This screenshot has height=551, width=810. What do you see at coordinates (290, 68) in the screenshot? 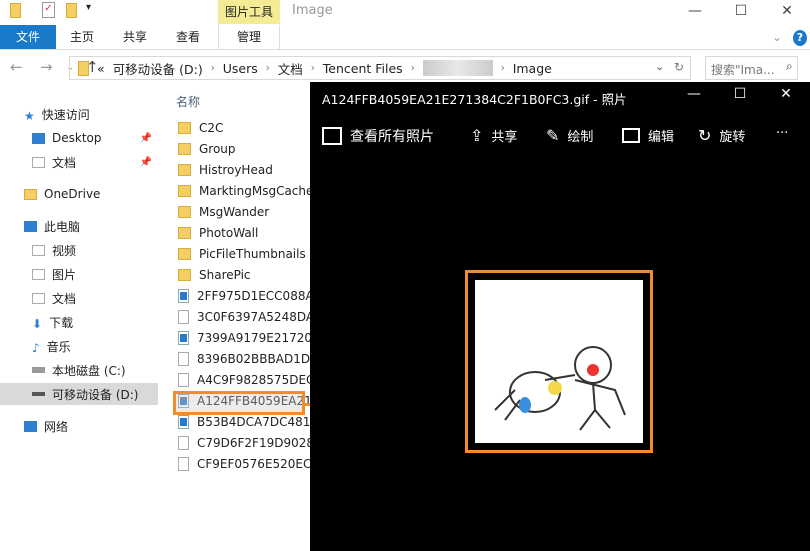
I see `breadcrumb-documents: 文档` at bounding box center [290, 68].